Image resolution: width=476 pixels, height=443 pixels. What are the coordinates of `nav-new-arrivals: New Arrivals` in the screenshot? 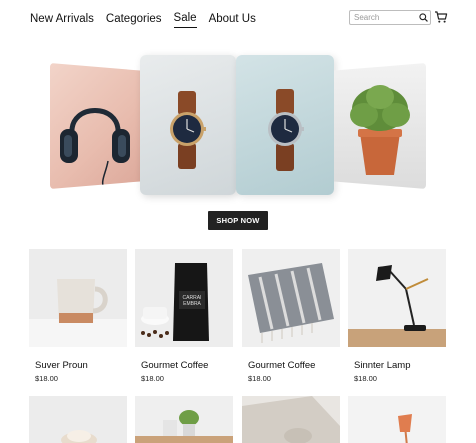 It's located at (62, 19).